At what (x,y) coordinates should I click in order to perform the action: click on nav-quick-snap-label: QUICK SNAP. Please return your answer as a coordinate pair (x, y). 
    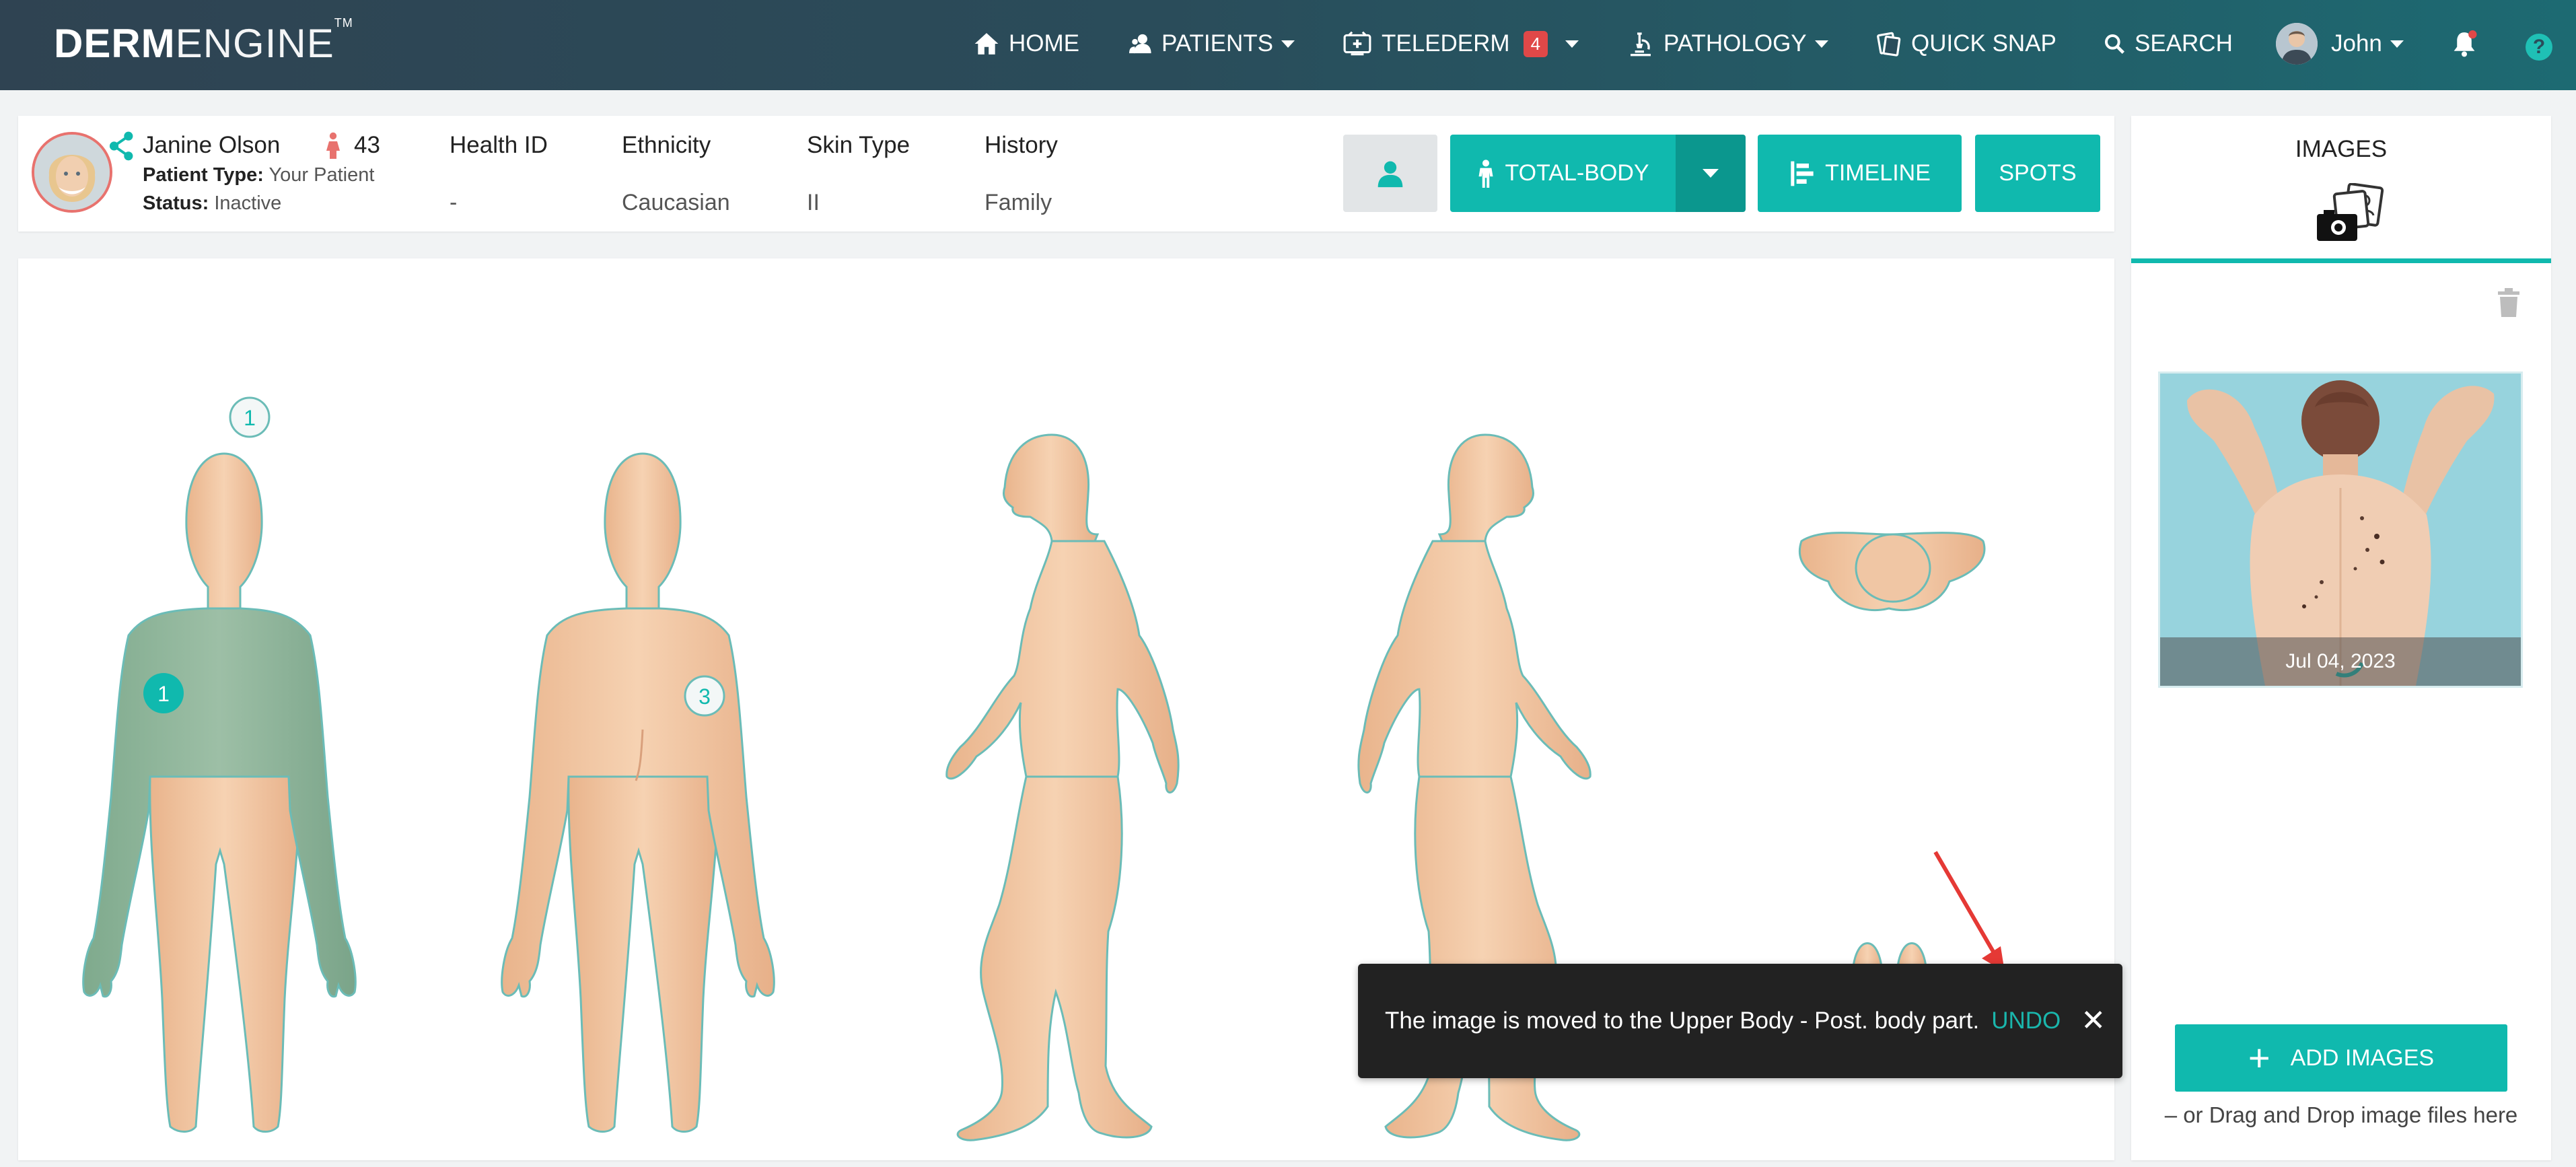
    Looking at the image, I should click on (1983, 43).